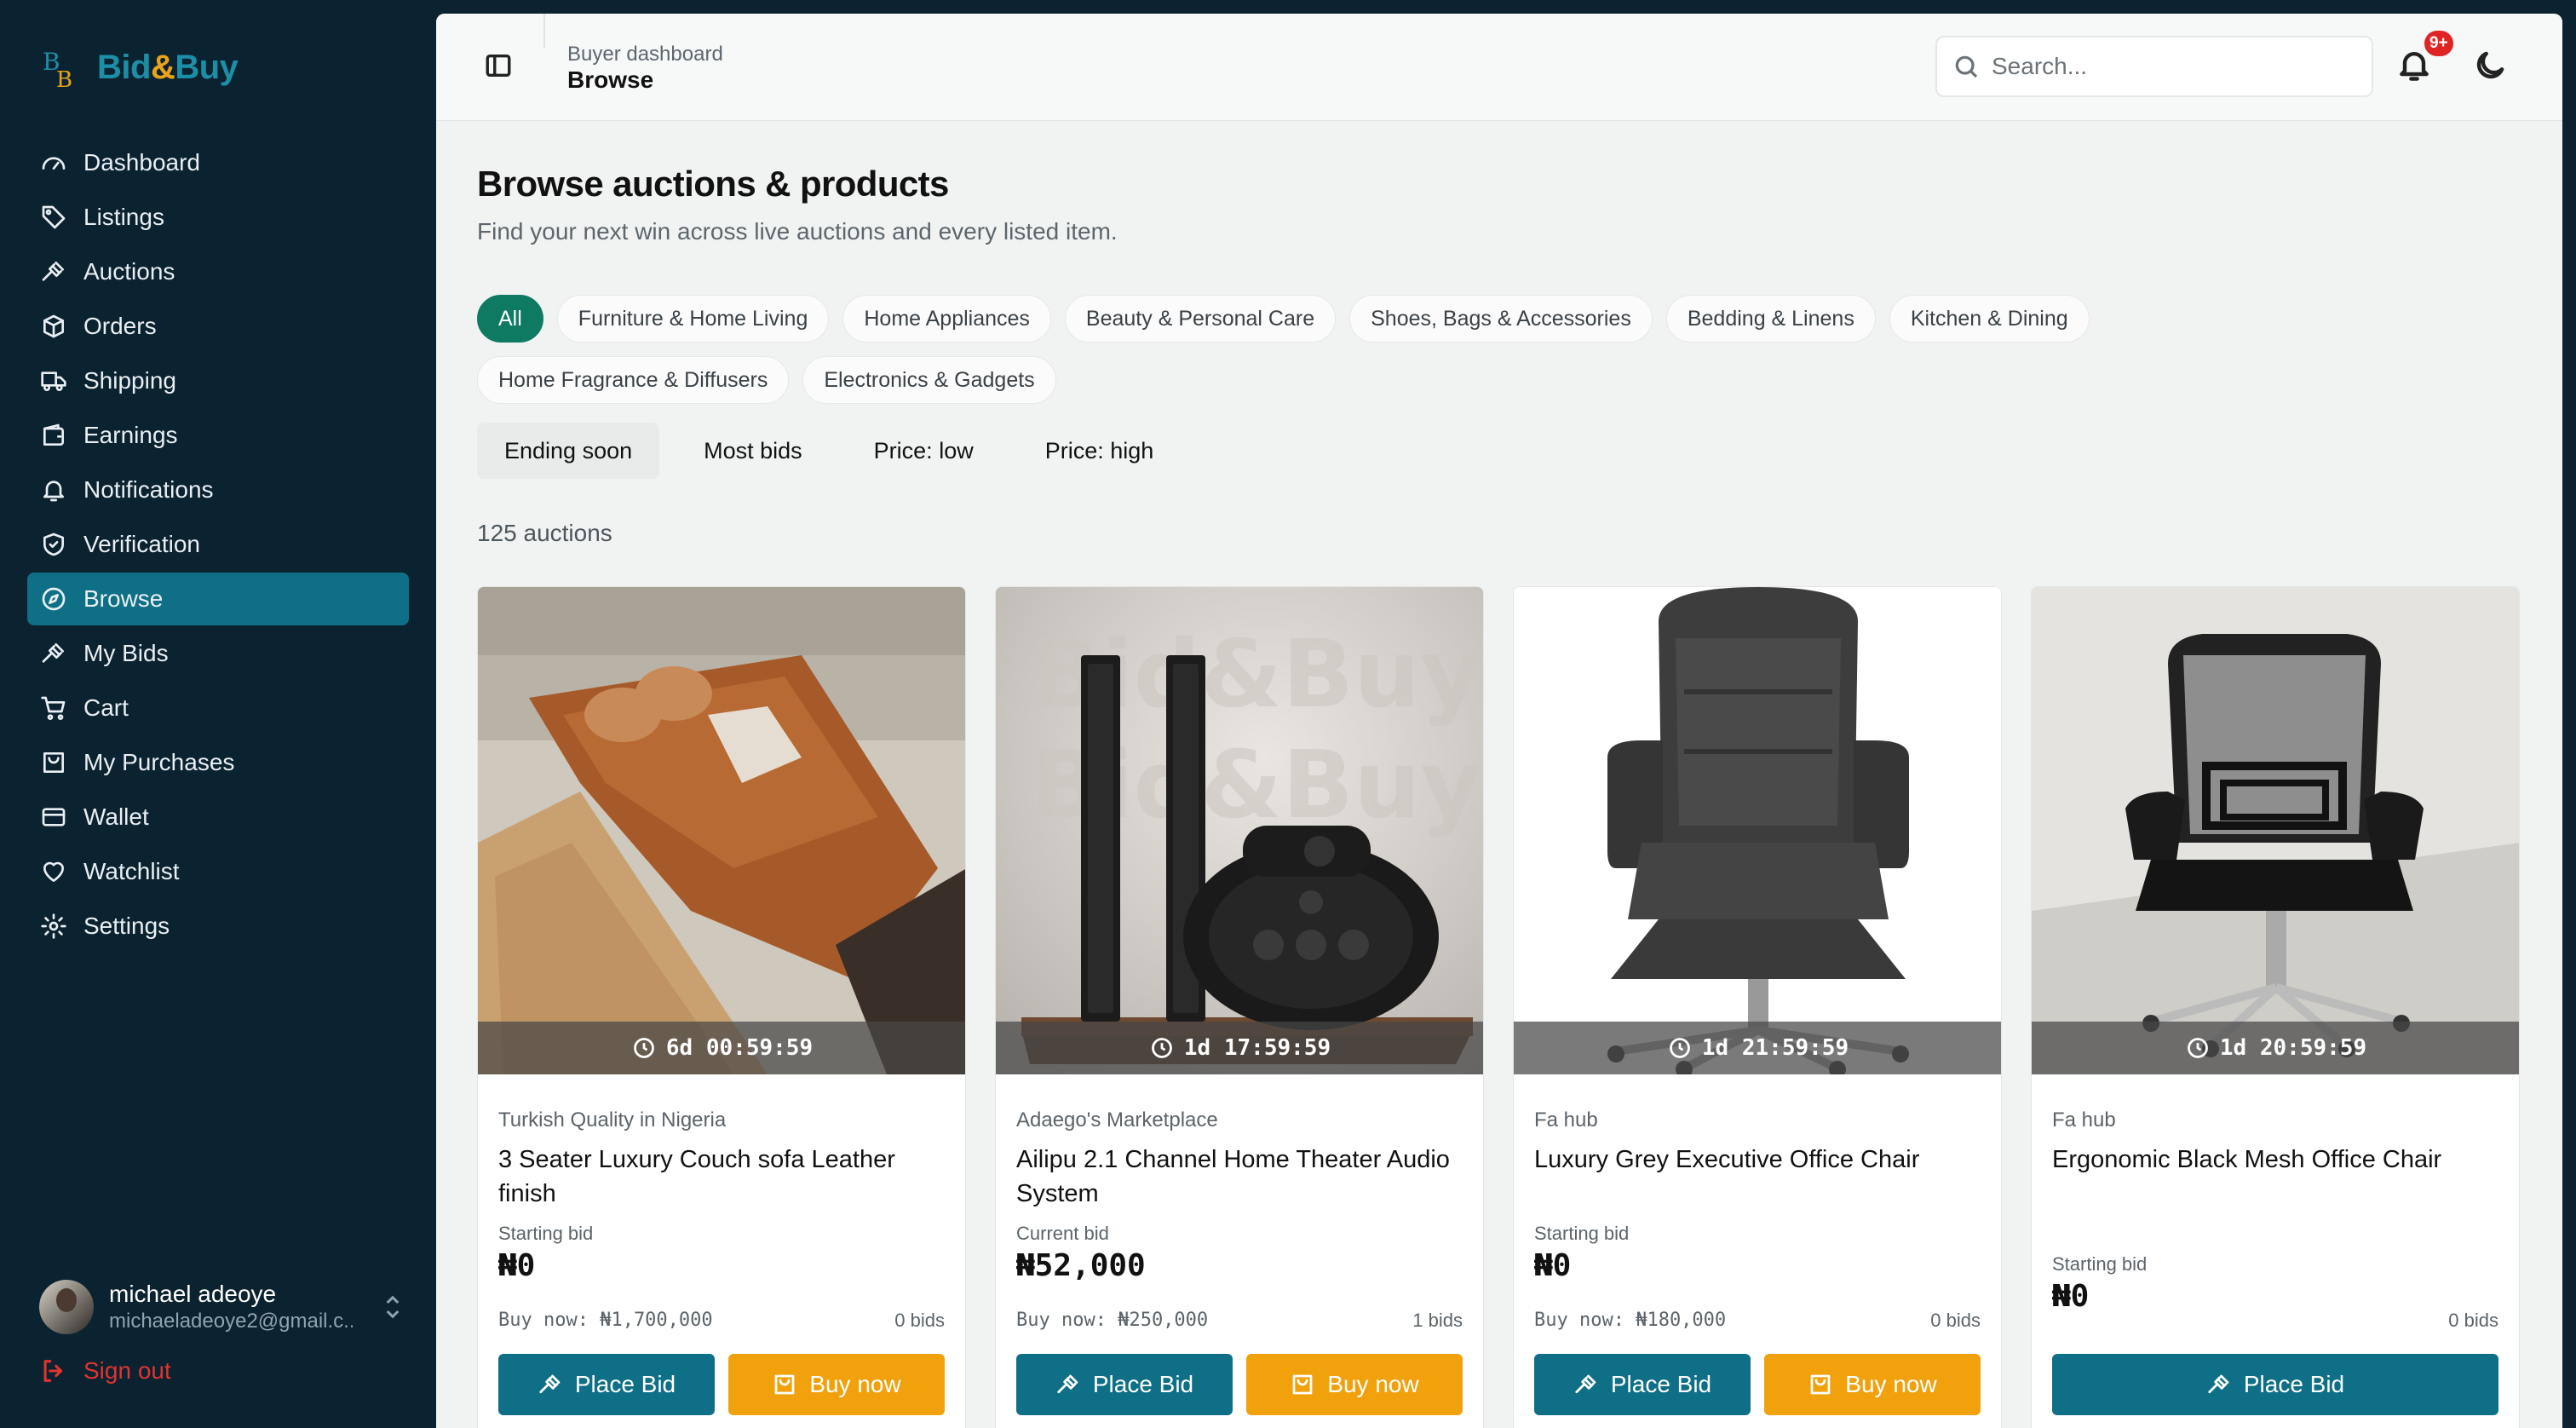 This screenshot has height=1428, width=2576. Describe the element at coordinates (218, 326) in the screenshot. I see `sidebar-item-orders: Orders` at that location.